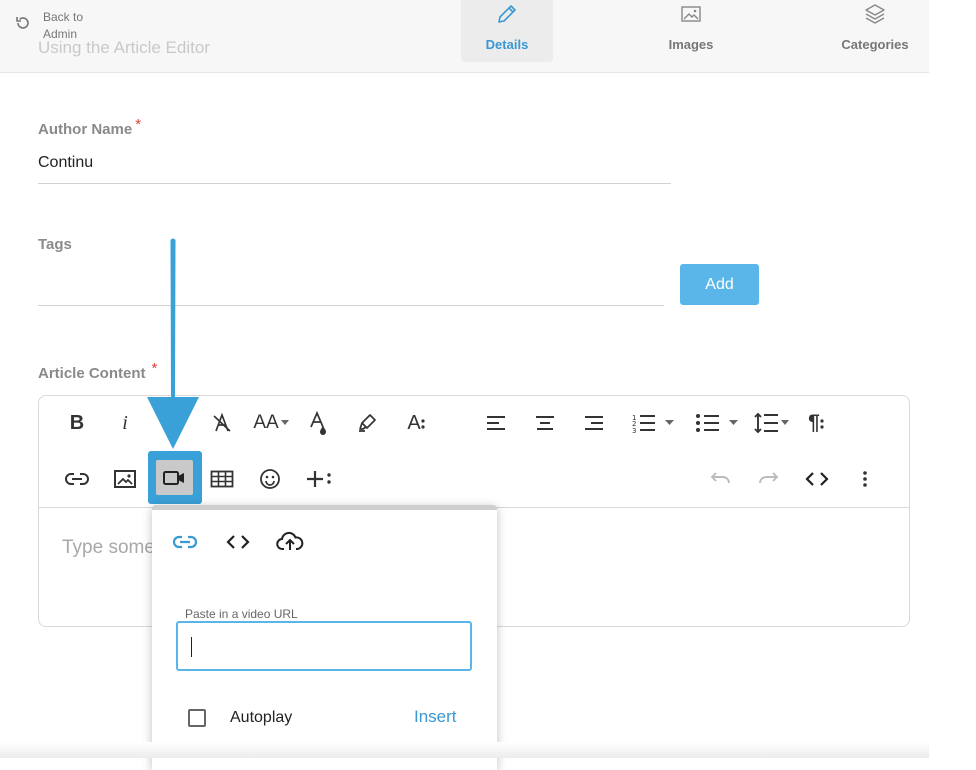 The height and width of the screenshot is (770, 976). I want to click on image-icon, so click(691, 14).